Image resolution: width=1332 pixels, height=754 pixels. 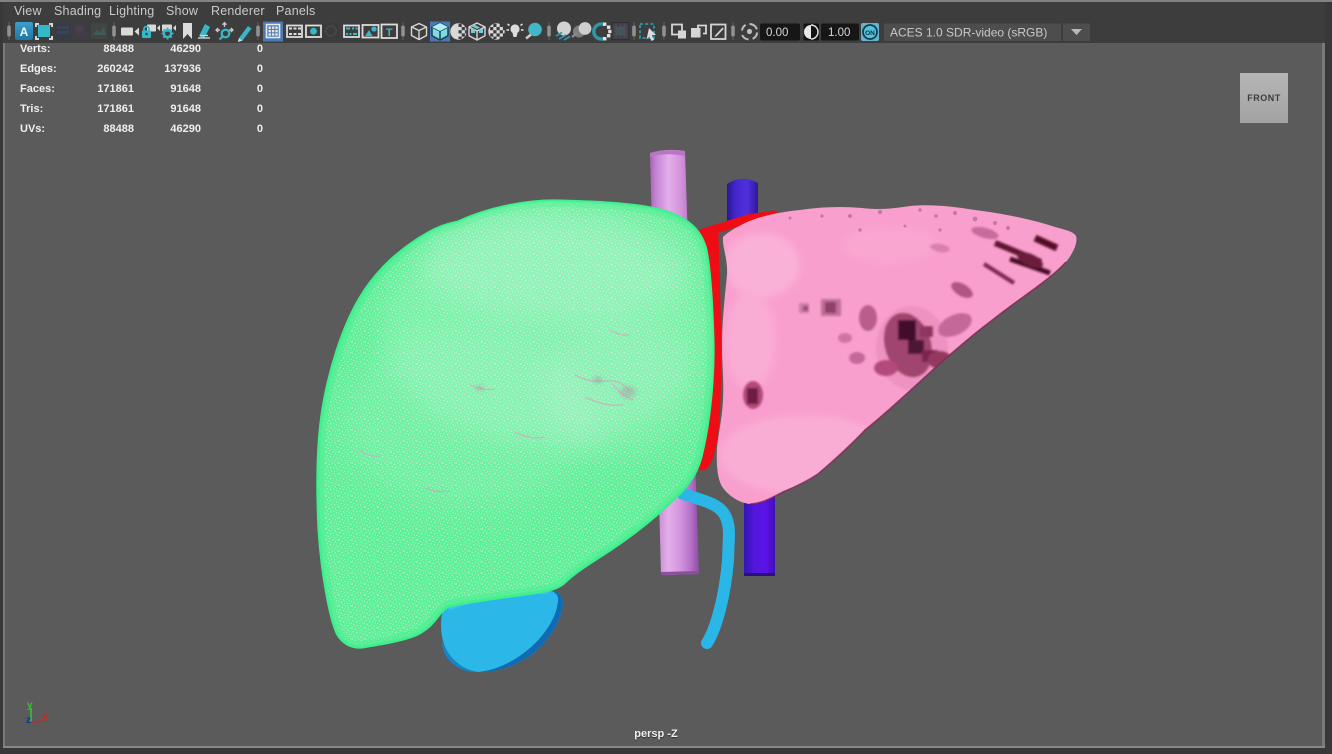 What do you see at coordinates (968, 33) in the screenshot?
I see `svg-text: ACES 1.0 SDR-video (sRGB)` at bounding box center [968, 33].